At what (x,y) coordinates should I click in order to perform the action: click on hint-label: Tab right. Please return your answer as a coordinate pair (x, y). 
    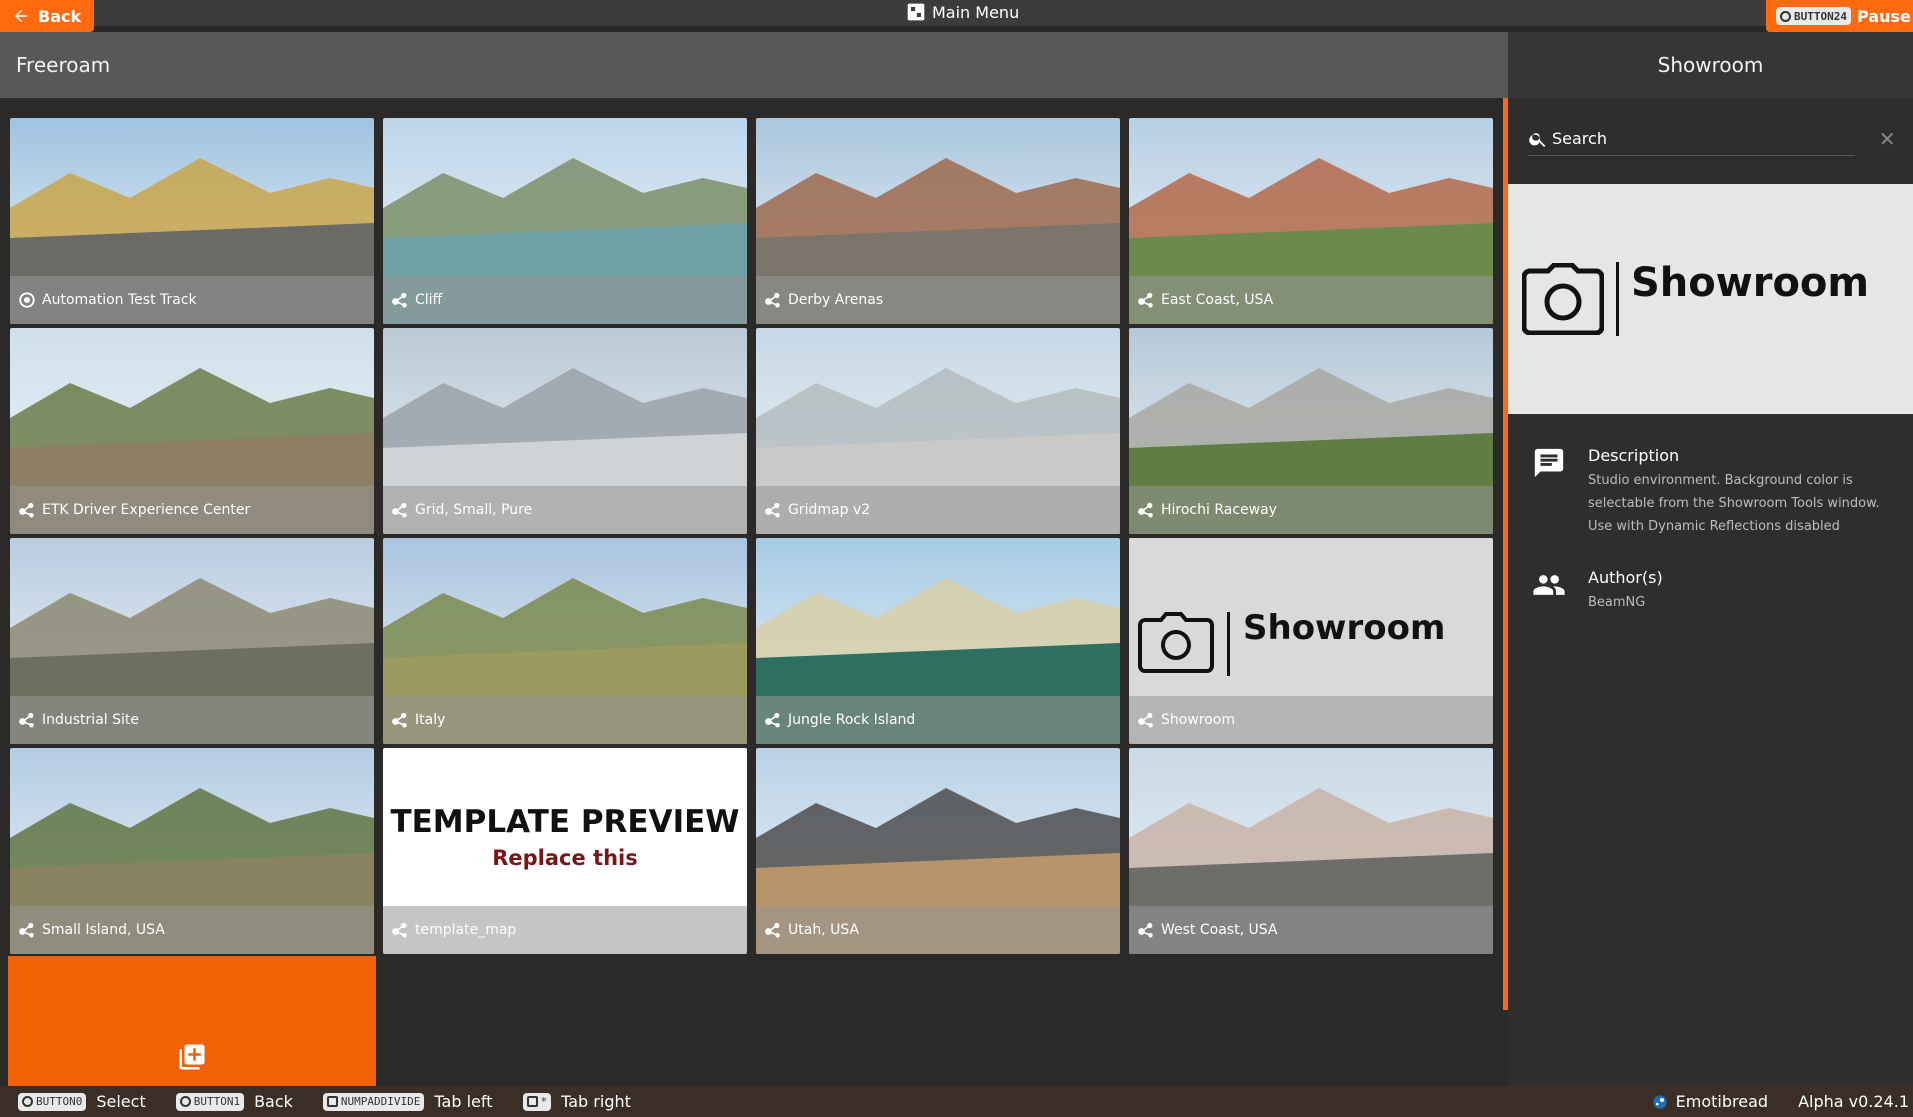
    Looking at the image, I should click on (596, 1101).